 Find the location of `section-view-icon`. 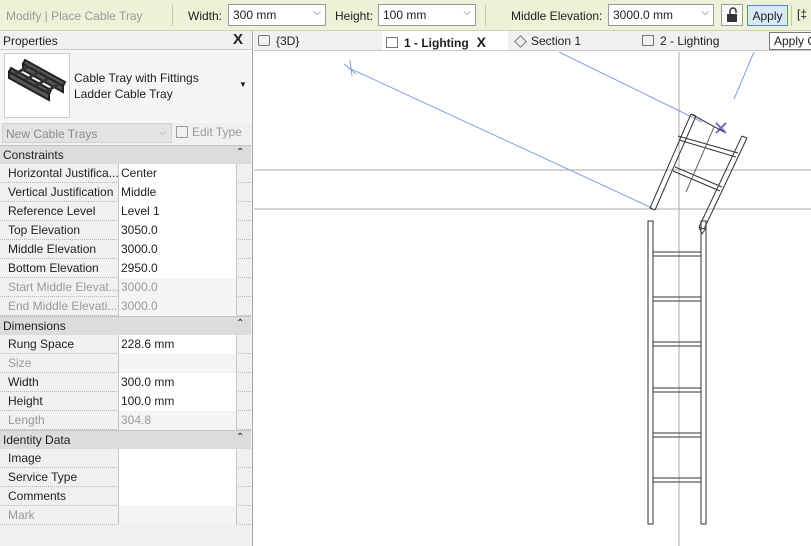

section-view-icon is located at coordinates (520, 41).